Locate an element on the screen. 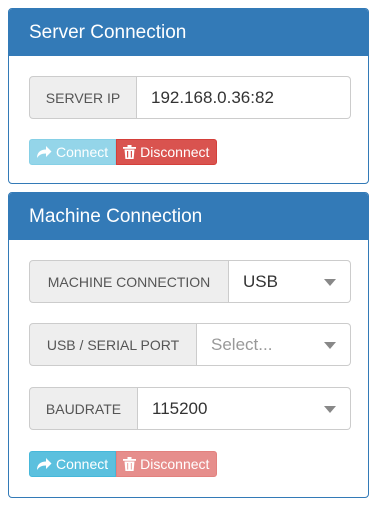  machine-disconnect-label: Disconnect is located at coordinates (175, 464).